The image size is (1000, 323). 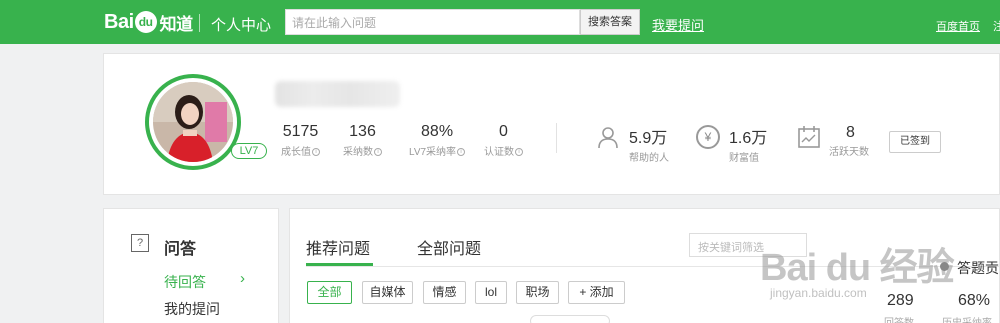 What do you see at coordinates (193, 122) in the screenshot?
I see `avatar` at bounding box center [193, 122].